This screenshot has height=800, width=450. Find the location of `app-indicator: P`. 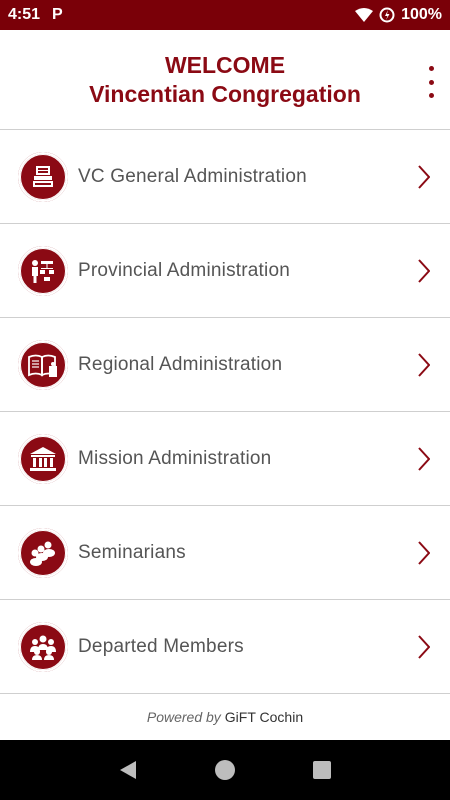

app-indicator: P is located at coordinates (57, 14).